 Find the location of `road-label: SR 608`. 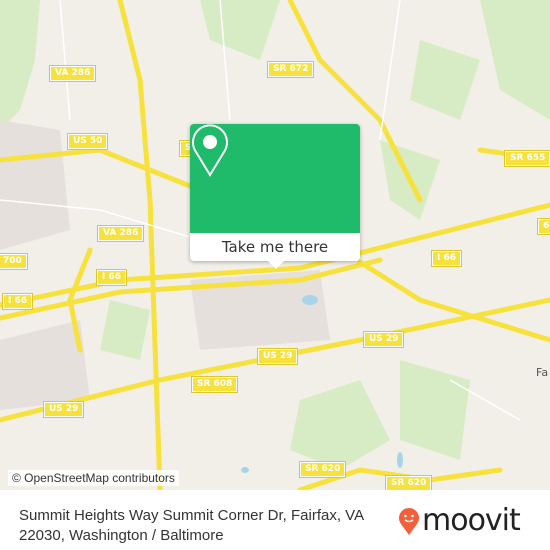

road-label: SR 608 is located at coordinates (214, 384).